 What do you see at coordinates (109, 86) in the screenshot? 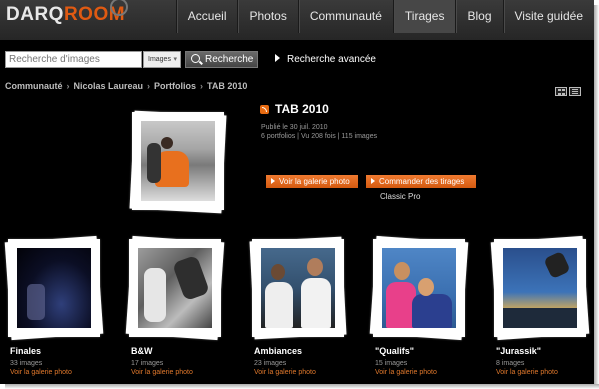
I see `breadcrumb-user: Nicolas Laureau` at bounding box center [109, 86].